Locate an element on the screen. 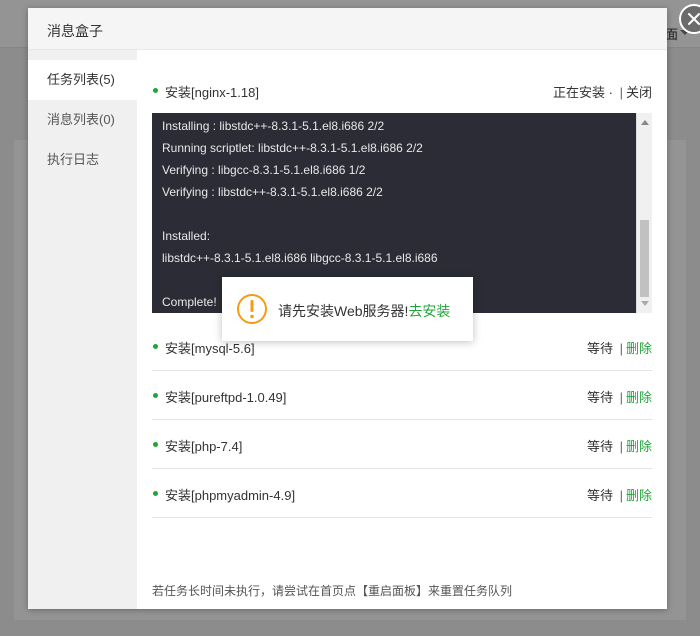 The width and height of the screenshot is (700, 636). task-row: 安装[php-7.4] 等待 | 删除 is located at coordinates (402, 444).